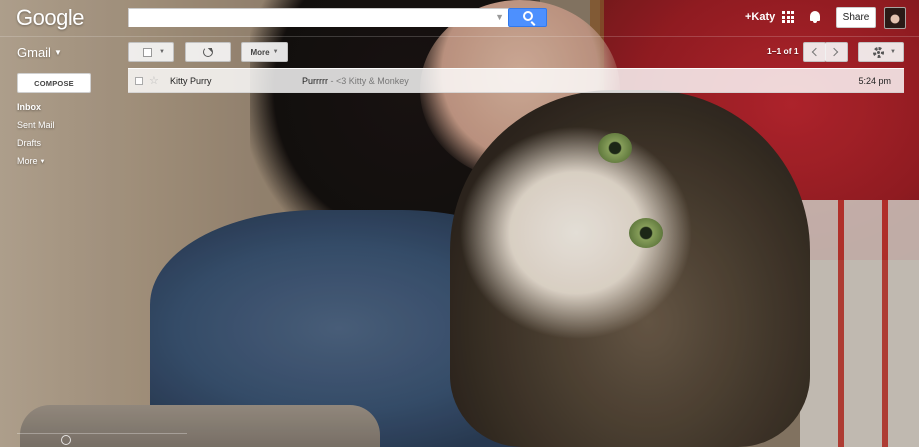 The image size is (919, 447). I want to click on chevron-right-icon, so click(834, 52).